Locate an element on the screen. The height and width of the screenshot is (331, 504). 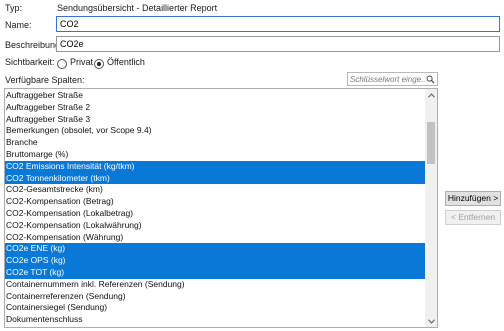
list-item: CO2 Tonnenkilometer (tkm) is located at coordinates (215, 178).